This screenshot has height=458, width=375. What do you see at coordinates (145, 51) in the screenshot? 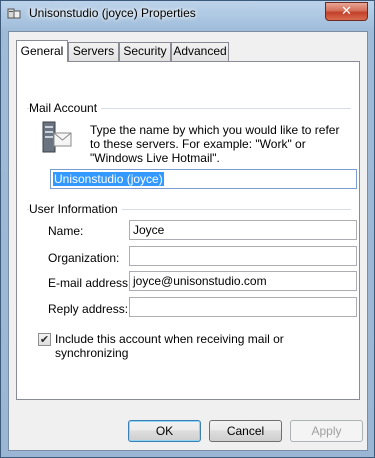
I see `tab-security: Security` at bounding box center [145, 51].